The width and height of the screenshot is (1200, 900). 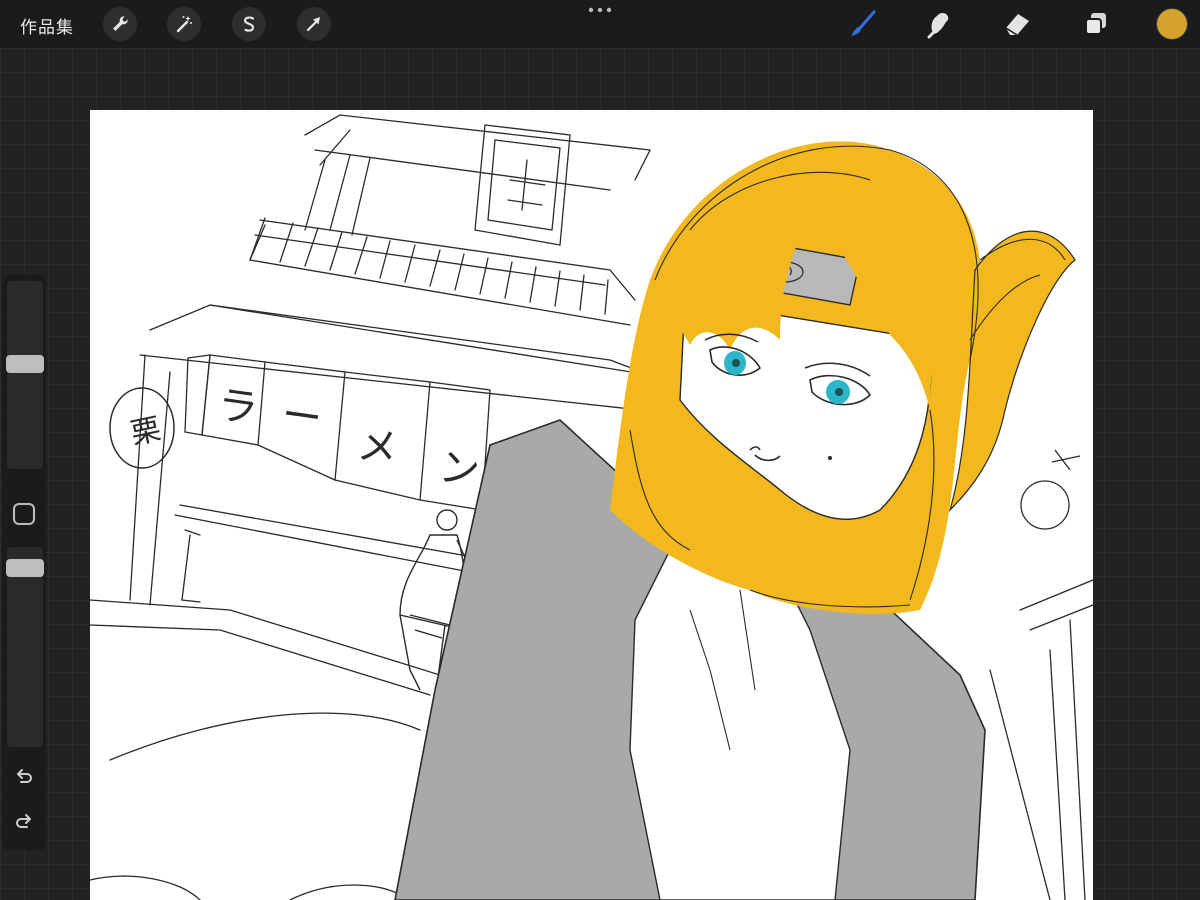 What do you see at coordinates (1172, 24) in the screenshot?
I see `color-picker-button` at bounding box center [1172, 24].